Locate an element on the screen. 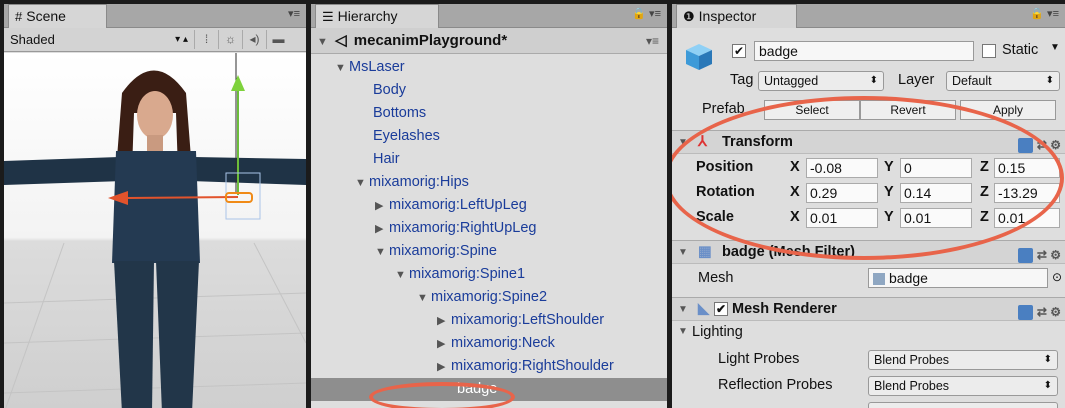 Image resolution: width=1065 pixels, height=408 pixels. object-picker-icon: ⊙ is located at coordinates (1057, 277).